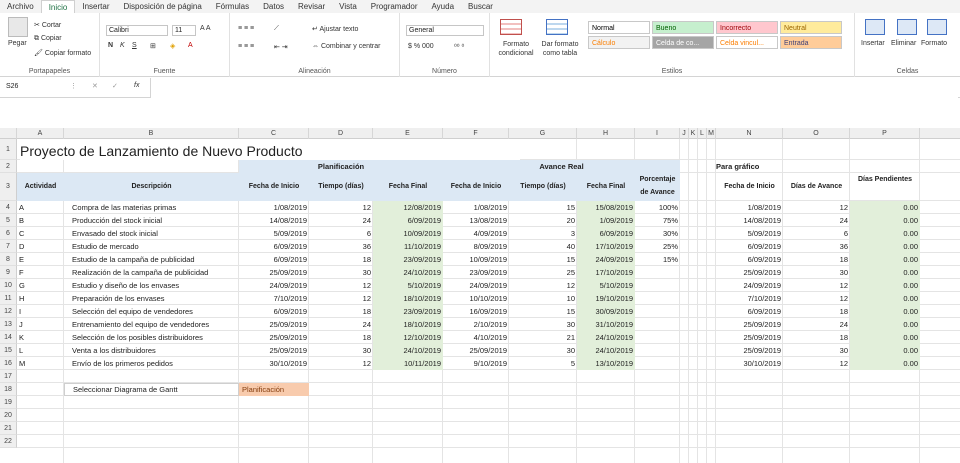 The image size is (960, 463). What do you see at coordinates (816, 233) in the screenshot?
I see `chart-cell: 6` at bounding box center [816, 233].